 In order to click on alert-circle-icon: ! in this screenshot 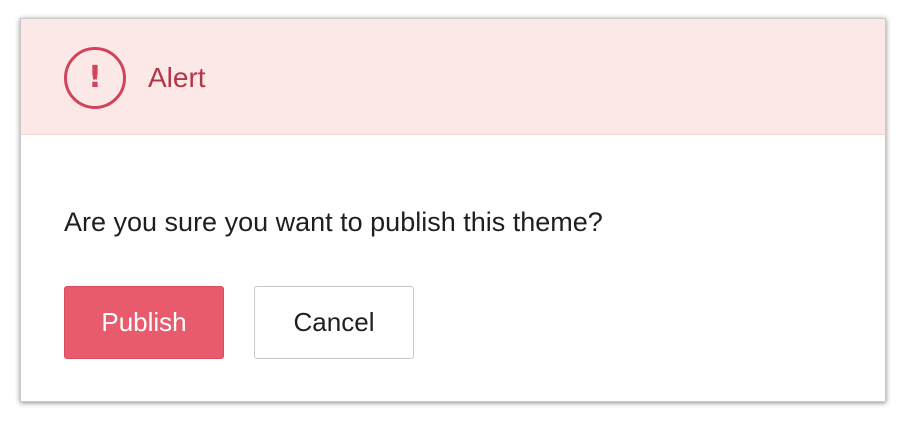, I will do `click(95, 78)`.